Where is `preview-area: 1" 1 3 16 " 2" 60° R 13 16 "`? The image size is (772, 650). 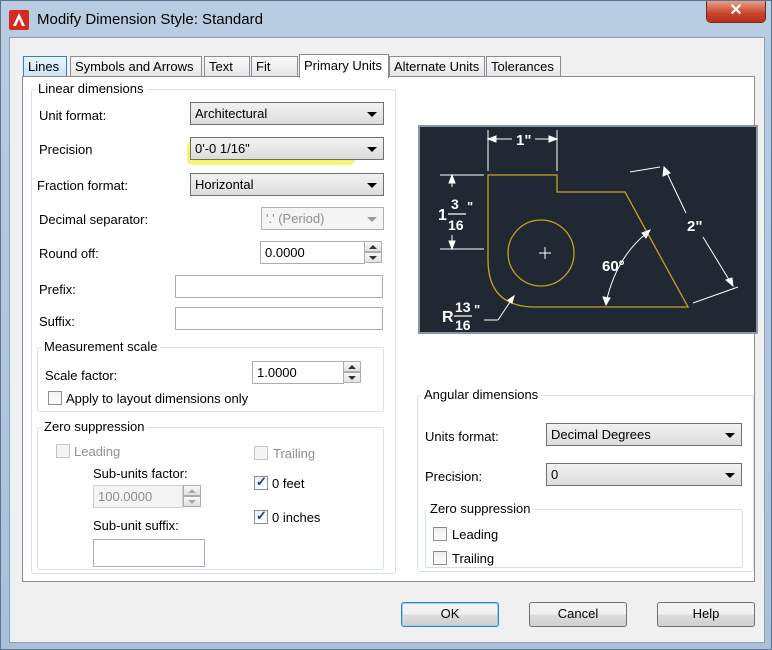 preview-area: 1" 1 3 16 " 2" 60° R 13 16 " is located at coordinates (588, 229).